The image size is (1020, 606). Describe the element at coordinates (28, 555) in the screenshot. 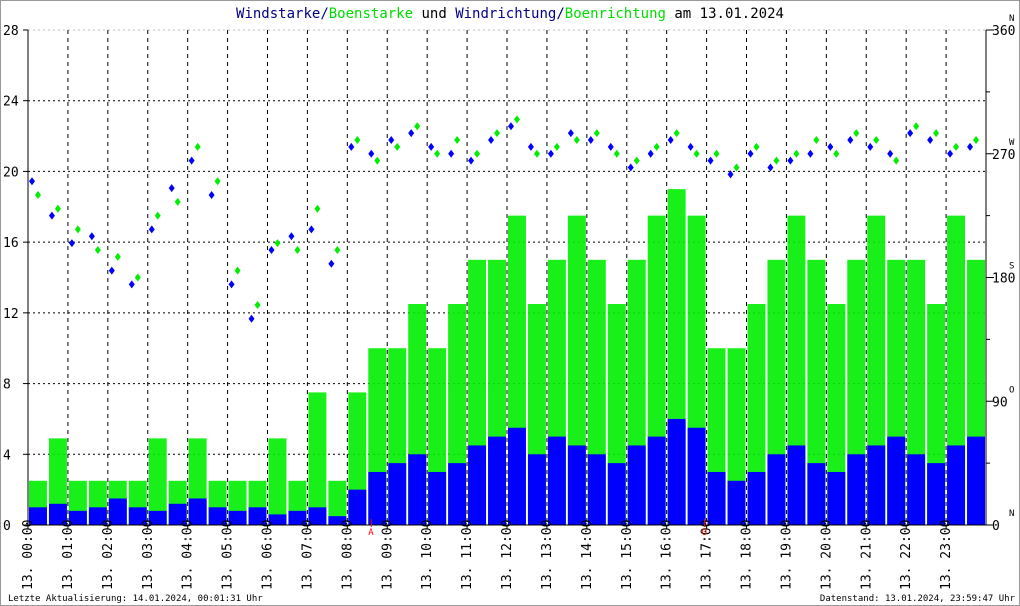

I see `x-tick-label: 13. 00:00` at that location.